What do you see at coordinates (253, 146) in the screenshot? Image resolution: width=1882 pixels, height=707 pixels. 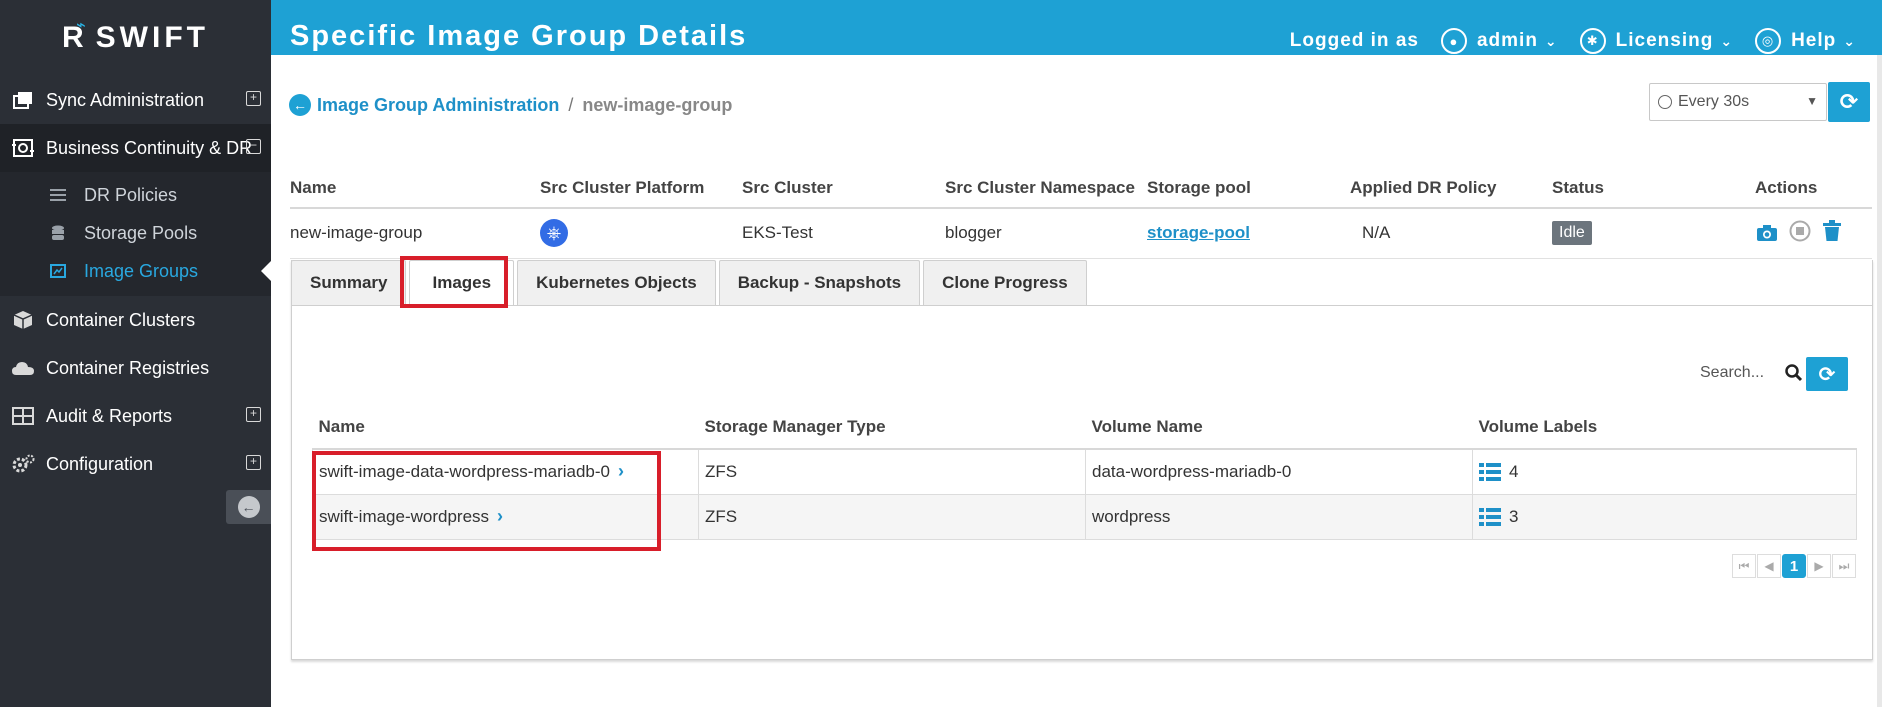 I see `collapse-icon: −` at bounding box center [253, 146].